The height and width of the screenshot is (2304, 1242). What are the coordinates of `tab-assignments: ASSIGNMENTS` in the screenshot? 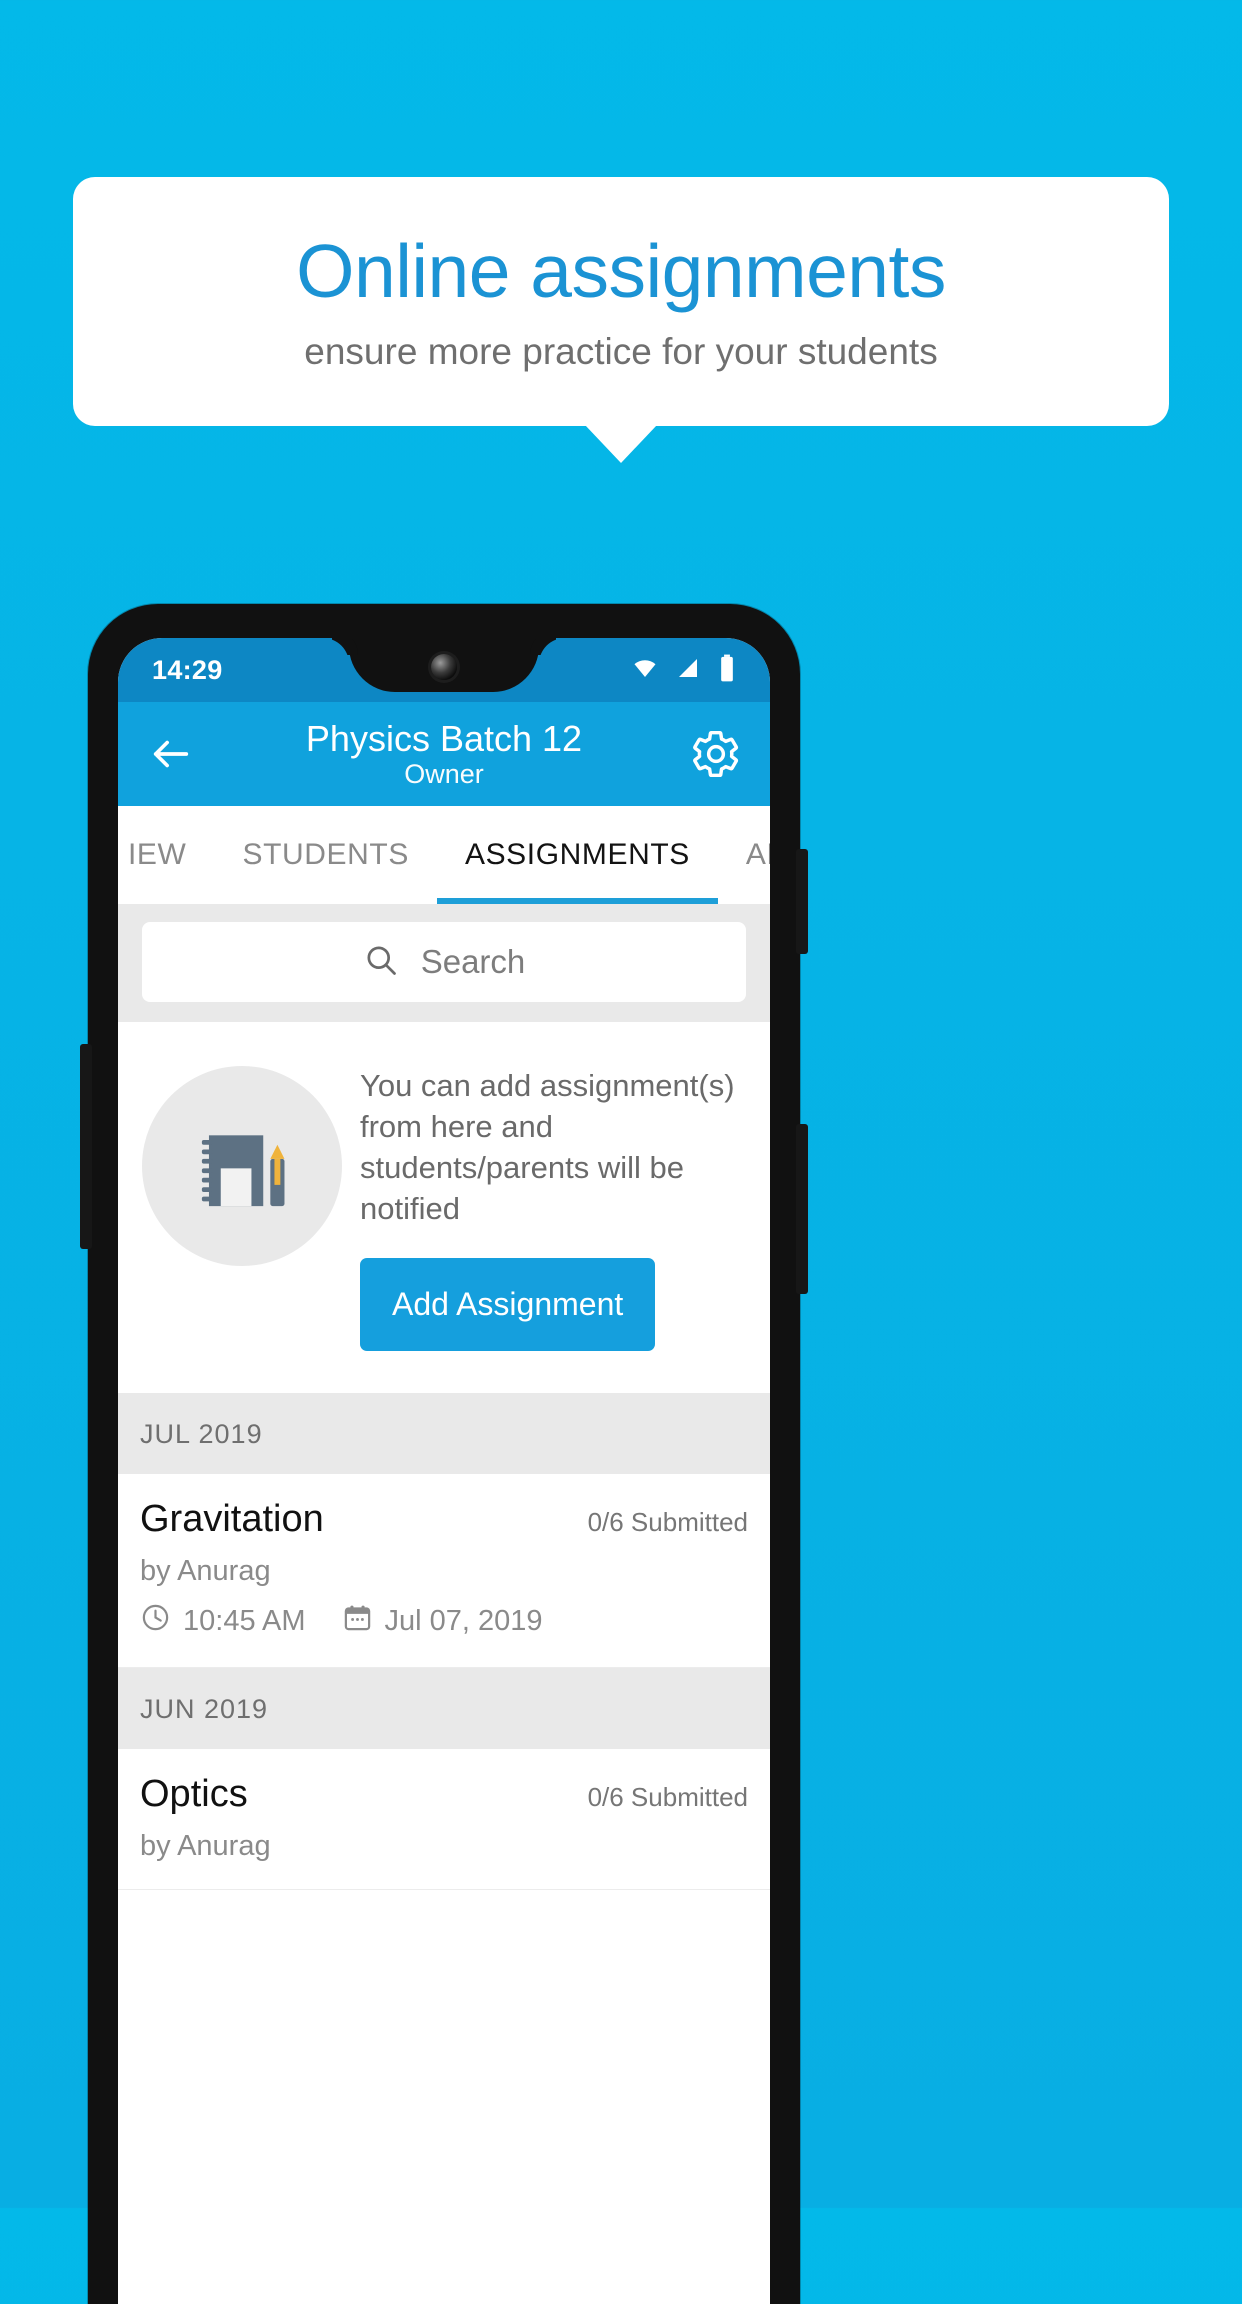 It's located at (577, 855).